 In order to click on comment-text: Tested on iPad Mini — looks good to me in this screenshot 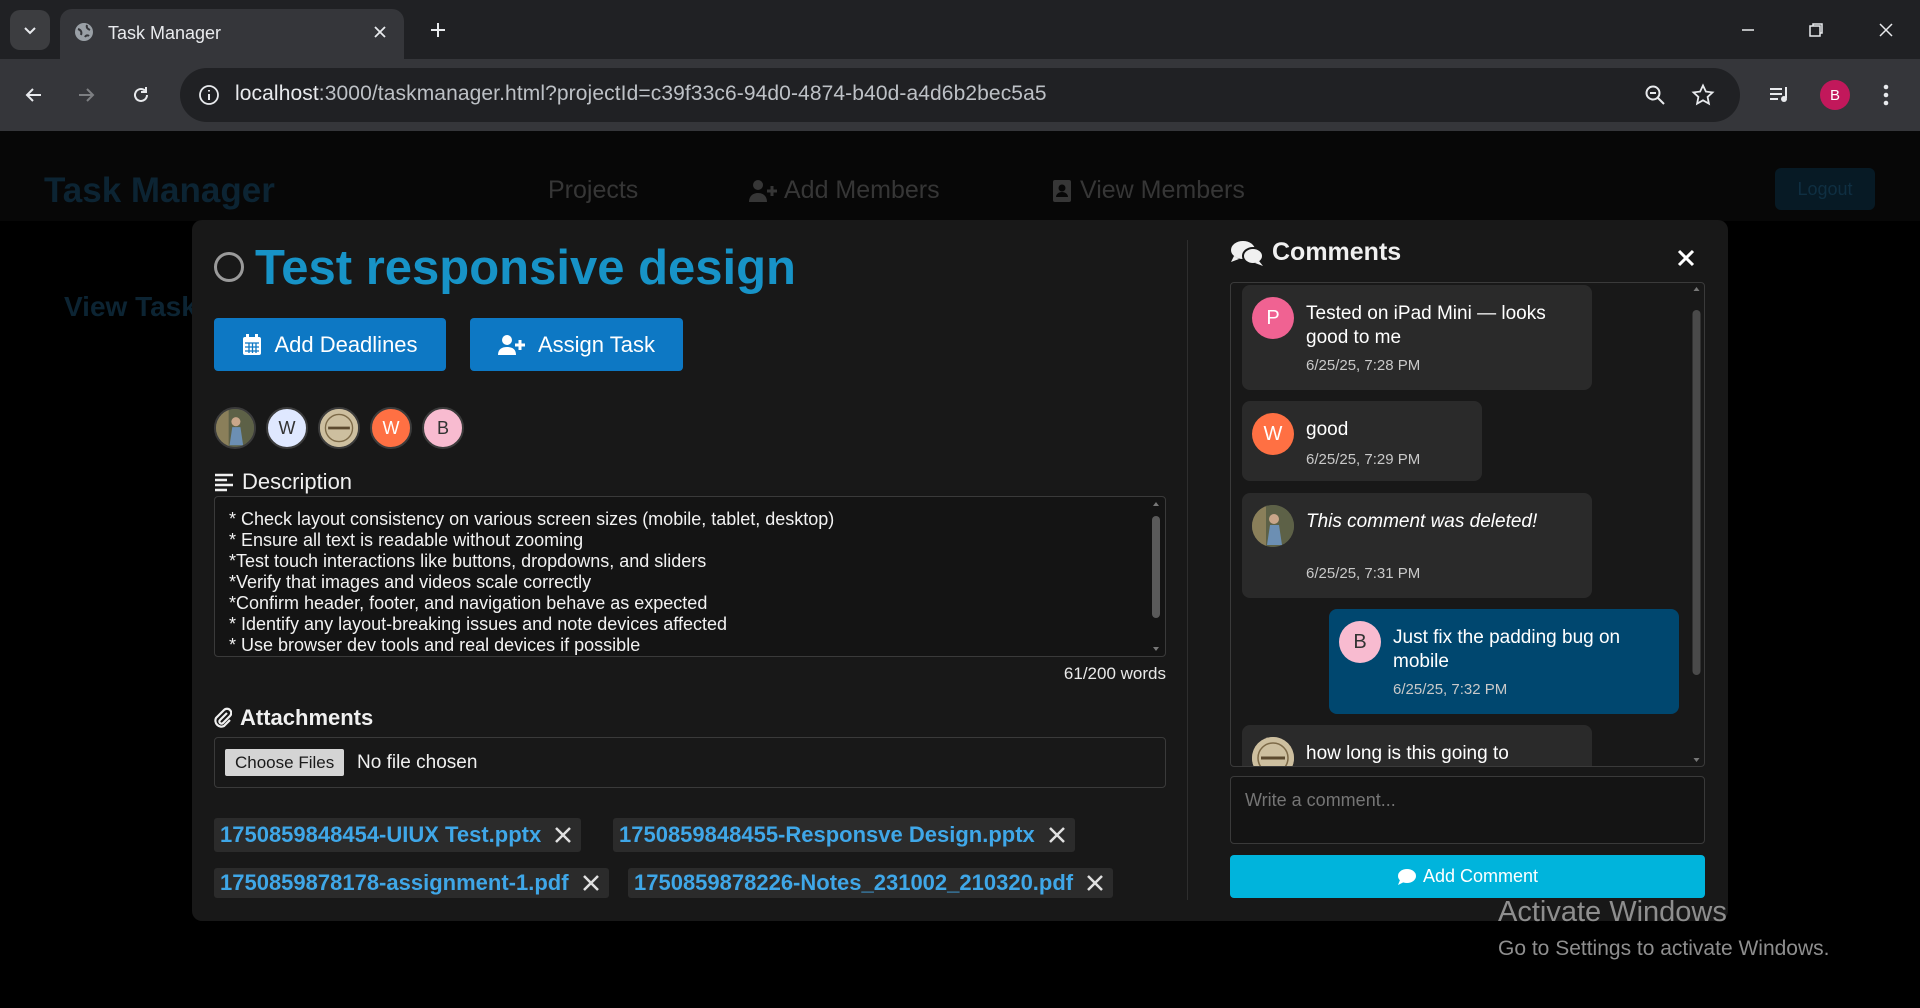, I will do `click(1426, 325)`.